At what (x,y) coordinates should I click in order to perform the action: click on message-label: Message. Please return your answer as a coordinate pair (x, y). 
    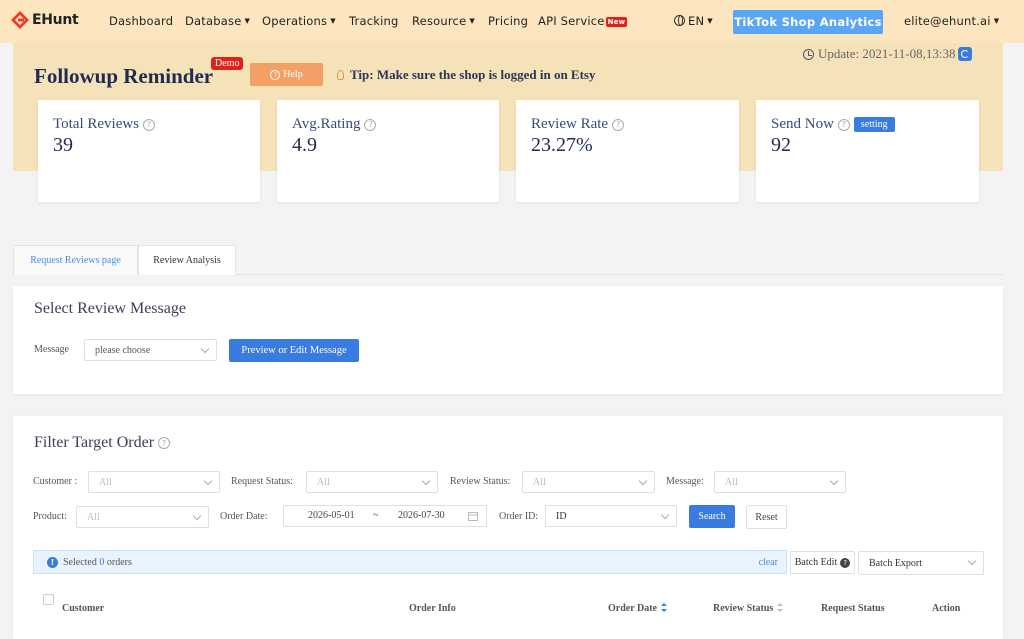
    Looking at the image, I should click on (51, 349).